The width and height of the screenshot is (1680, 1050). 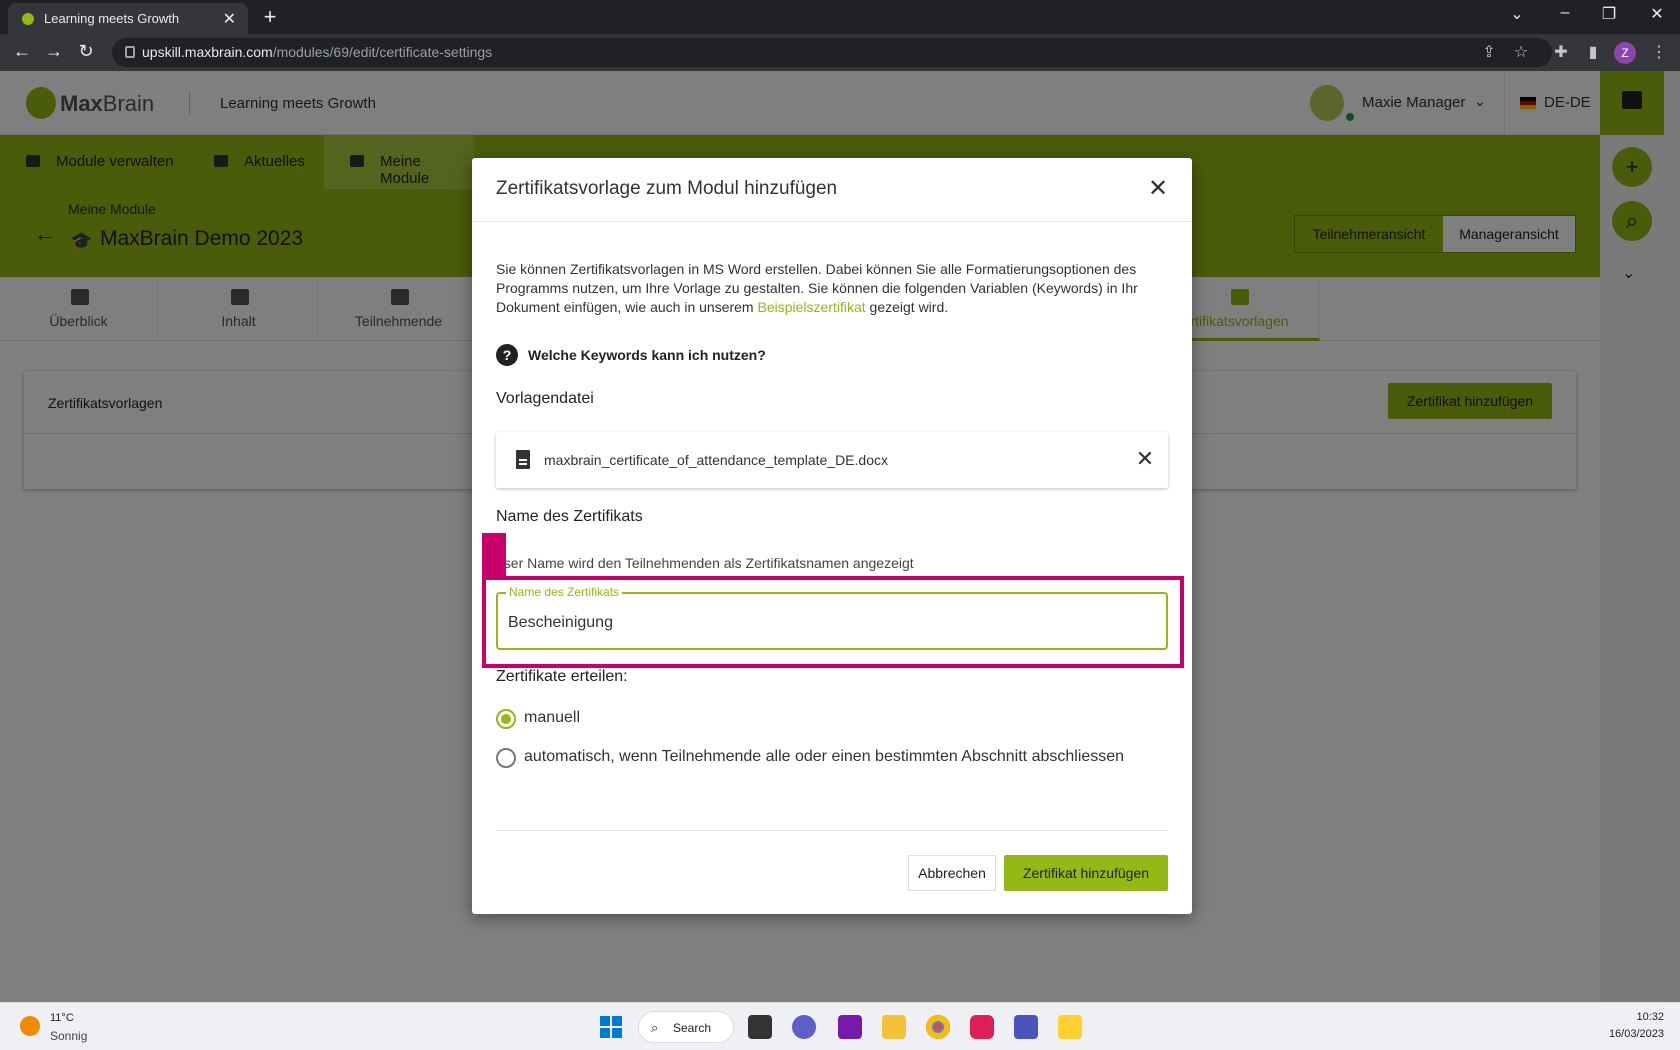 I want to click on template-file-label: Vorlagendatei, so click(x=545, y=398).